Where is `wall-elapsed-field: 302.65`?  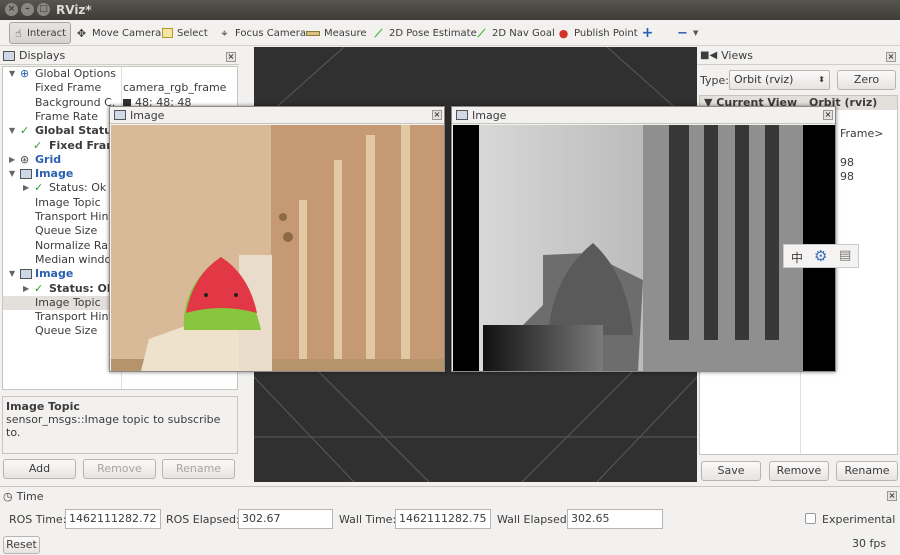
wall-elapsed-field: 302.65 is located at coordinates (615, 519).